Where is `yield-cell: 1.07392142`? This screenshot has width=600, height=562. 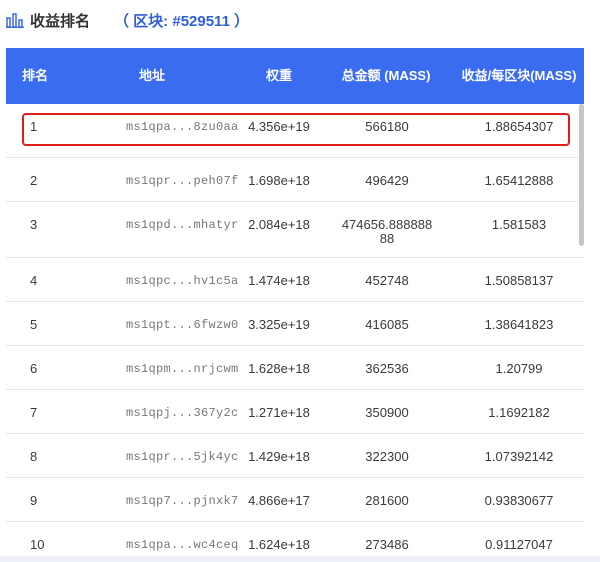 yield-cell: 1.07392142 is located at coordinates (519, 456).